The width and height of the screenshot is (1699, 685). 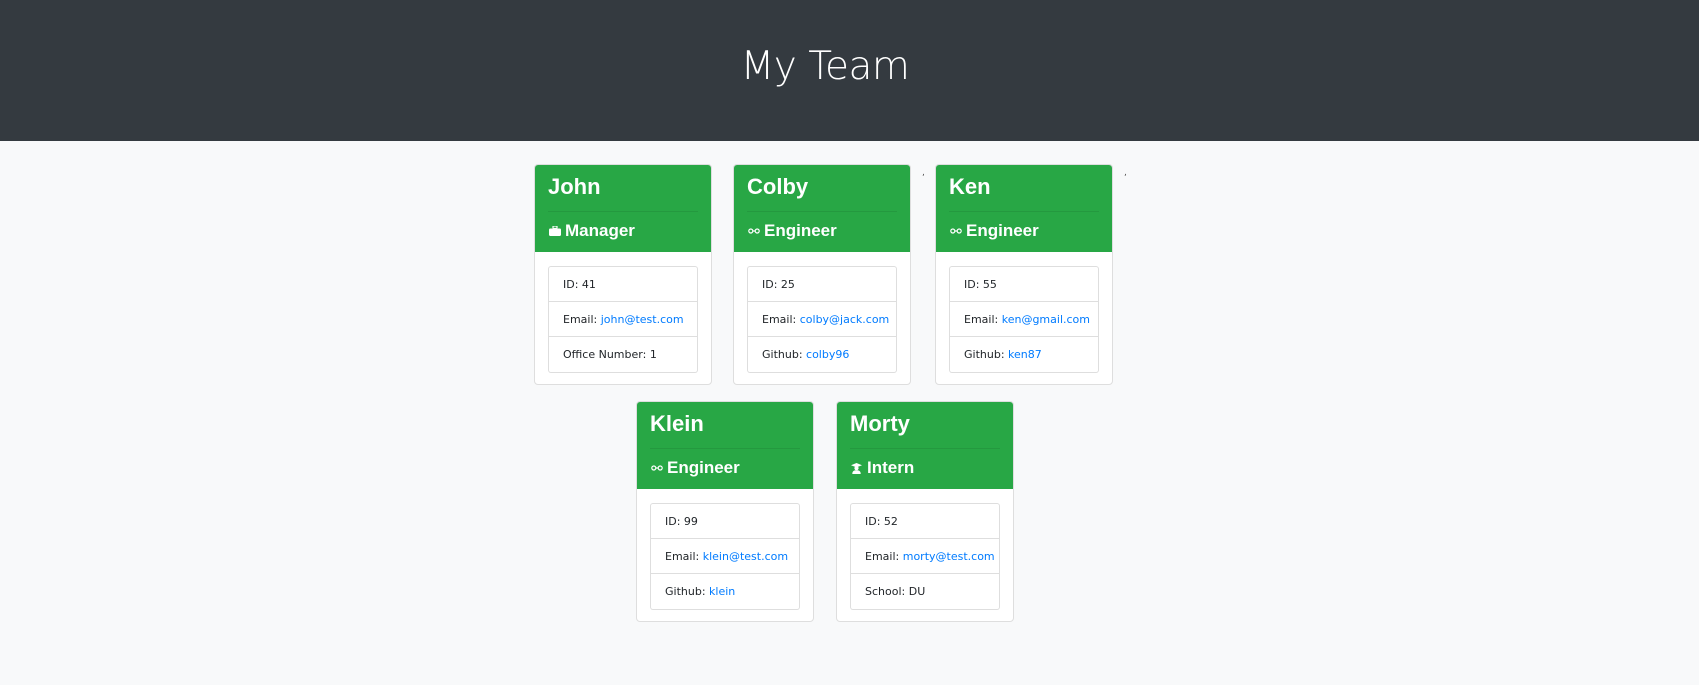 I want to click on email-link: ken@gmail.com, so click(x=1046, y=319).